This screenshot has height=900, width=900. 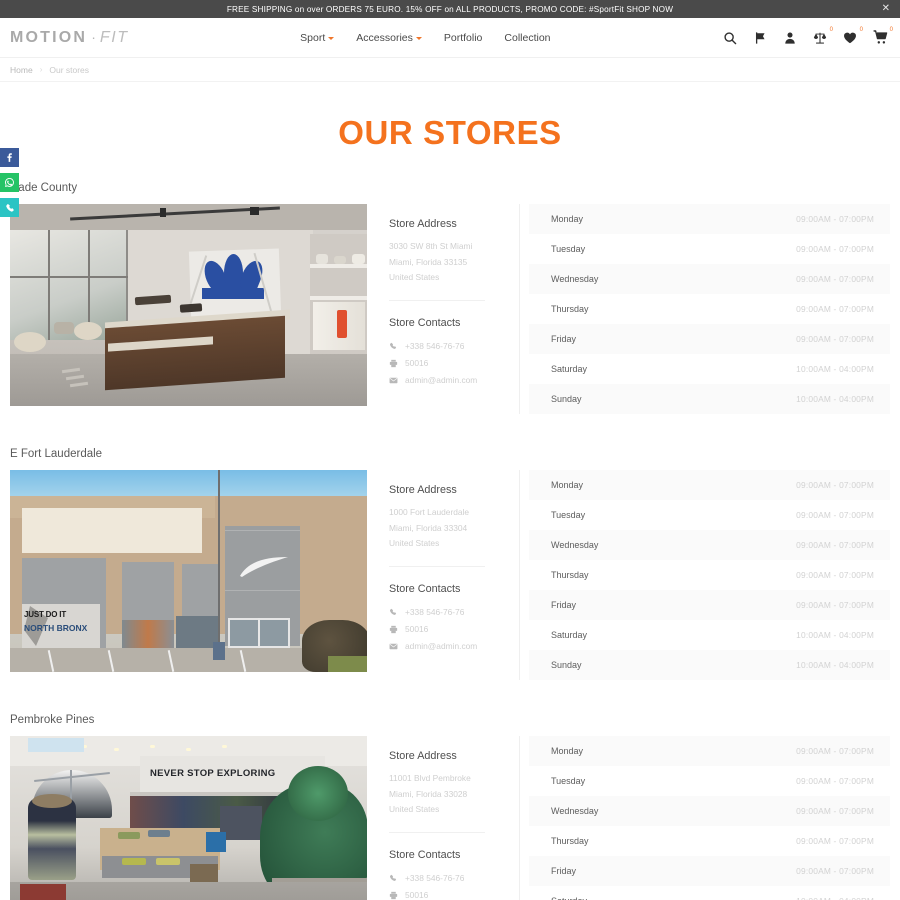 What do you see at coordinates (730, 38) in the screenshot?
I see `search-icon` at bounding box center [730, 38].